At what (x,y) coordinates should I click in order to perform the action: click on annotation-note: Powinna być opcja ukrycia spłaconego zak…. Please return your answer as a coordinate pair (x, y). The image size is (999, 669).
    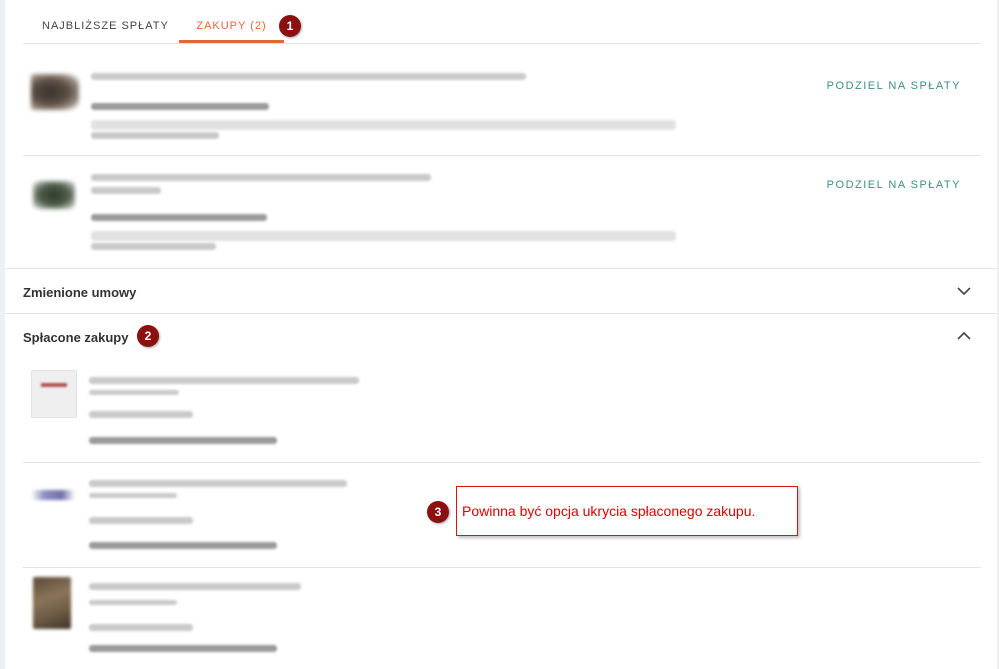
    Looking at the image, I should click on (627, 511).